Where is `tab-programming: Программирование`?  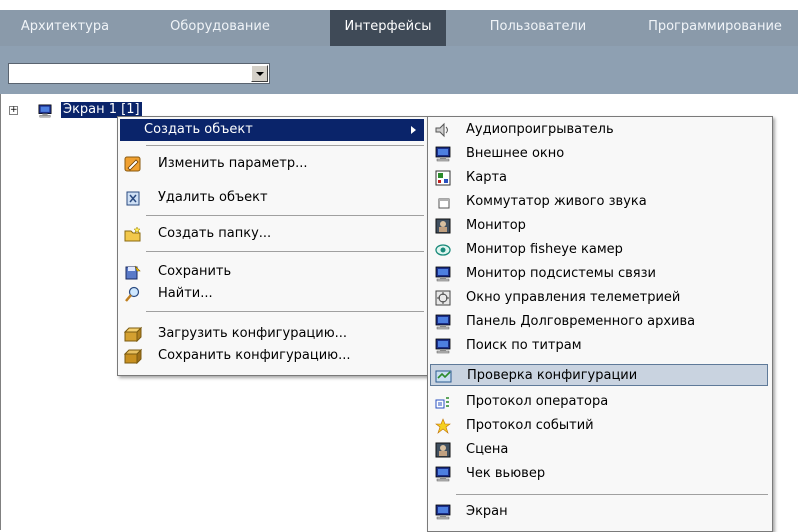
tab-programming: Программирование is located at coordinates (715, 28).